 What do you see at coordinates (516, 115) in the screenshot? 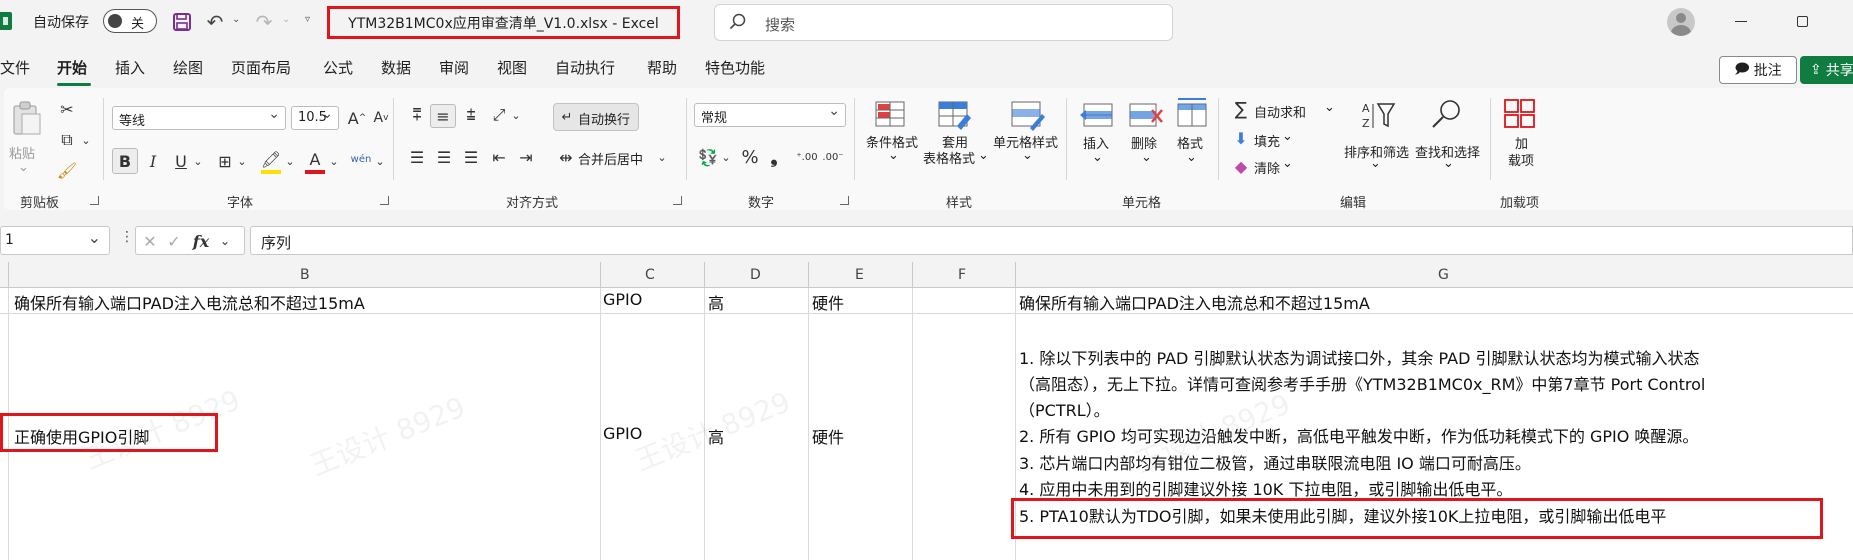
I see `orientation-dropdown-icon: ⌄` at bounding box center [516, 115].